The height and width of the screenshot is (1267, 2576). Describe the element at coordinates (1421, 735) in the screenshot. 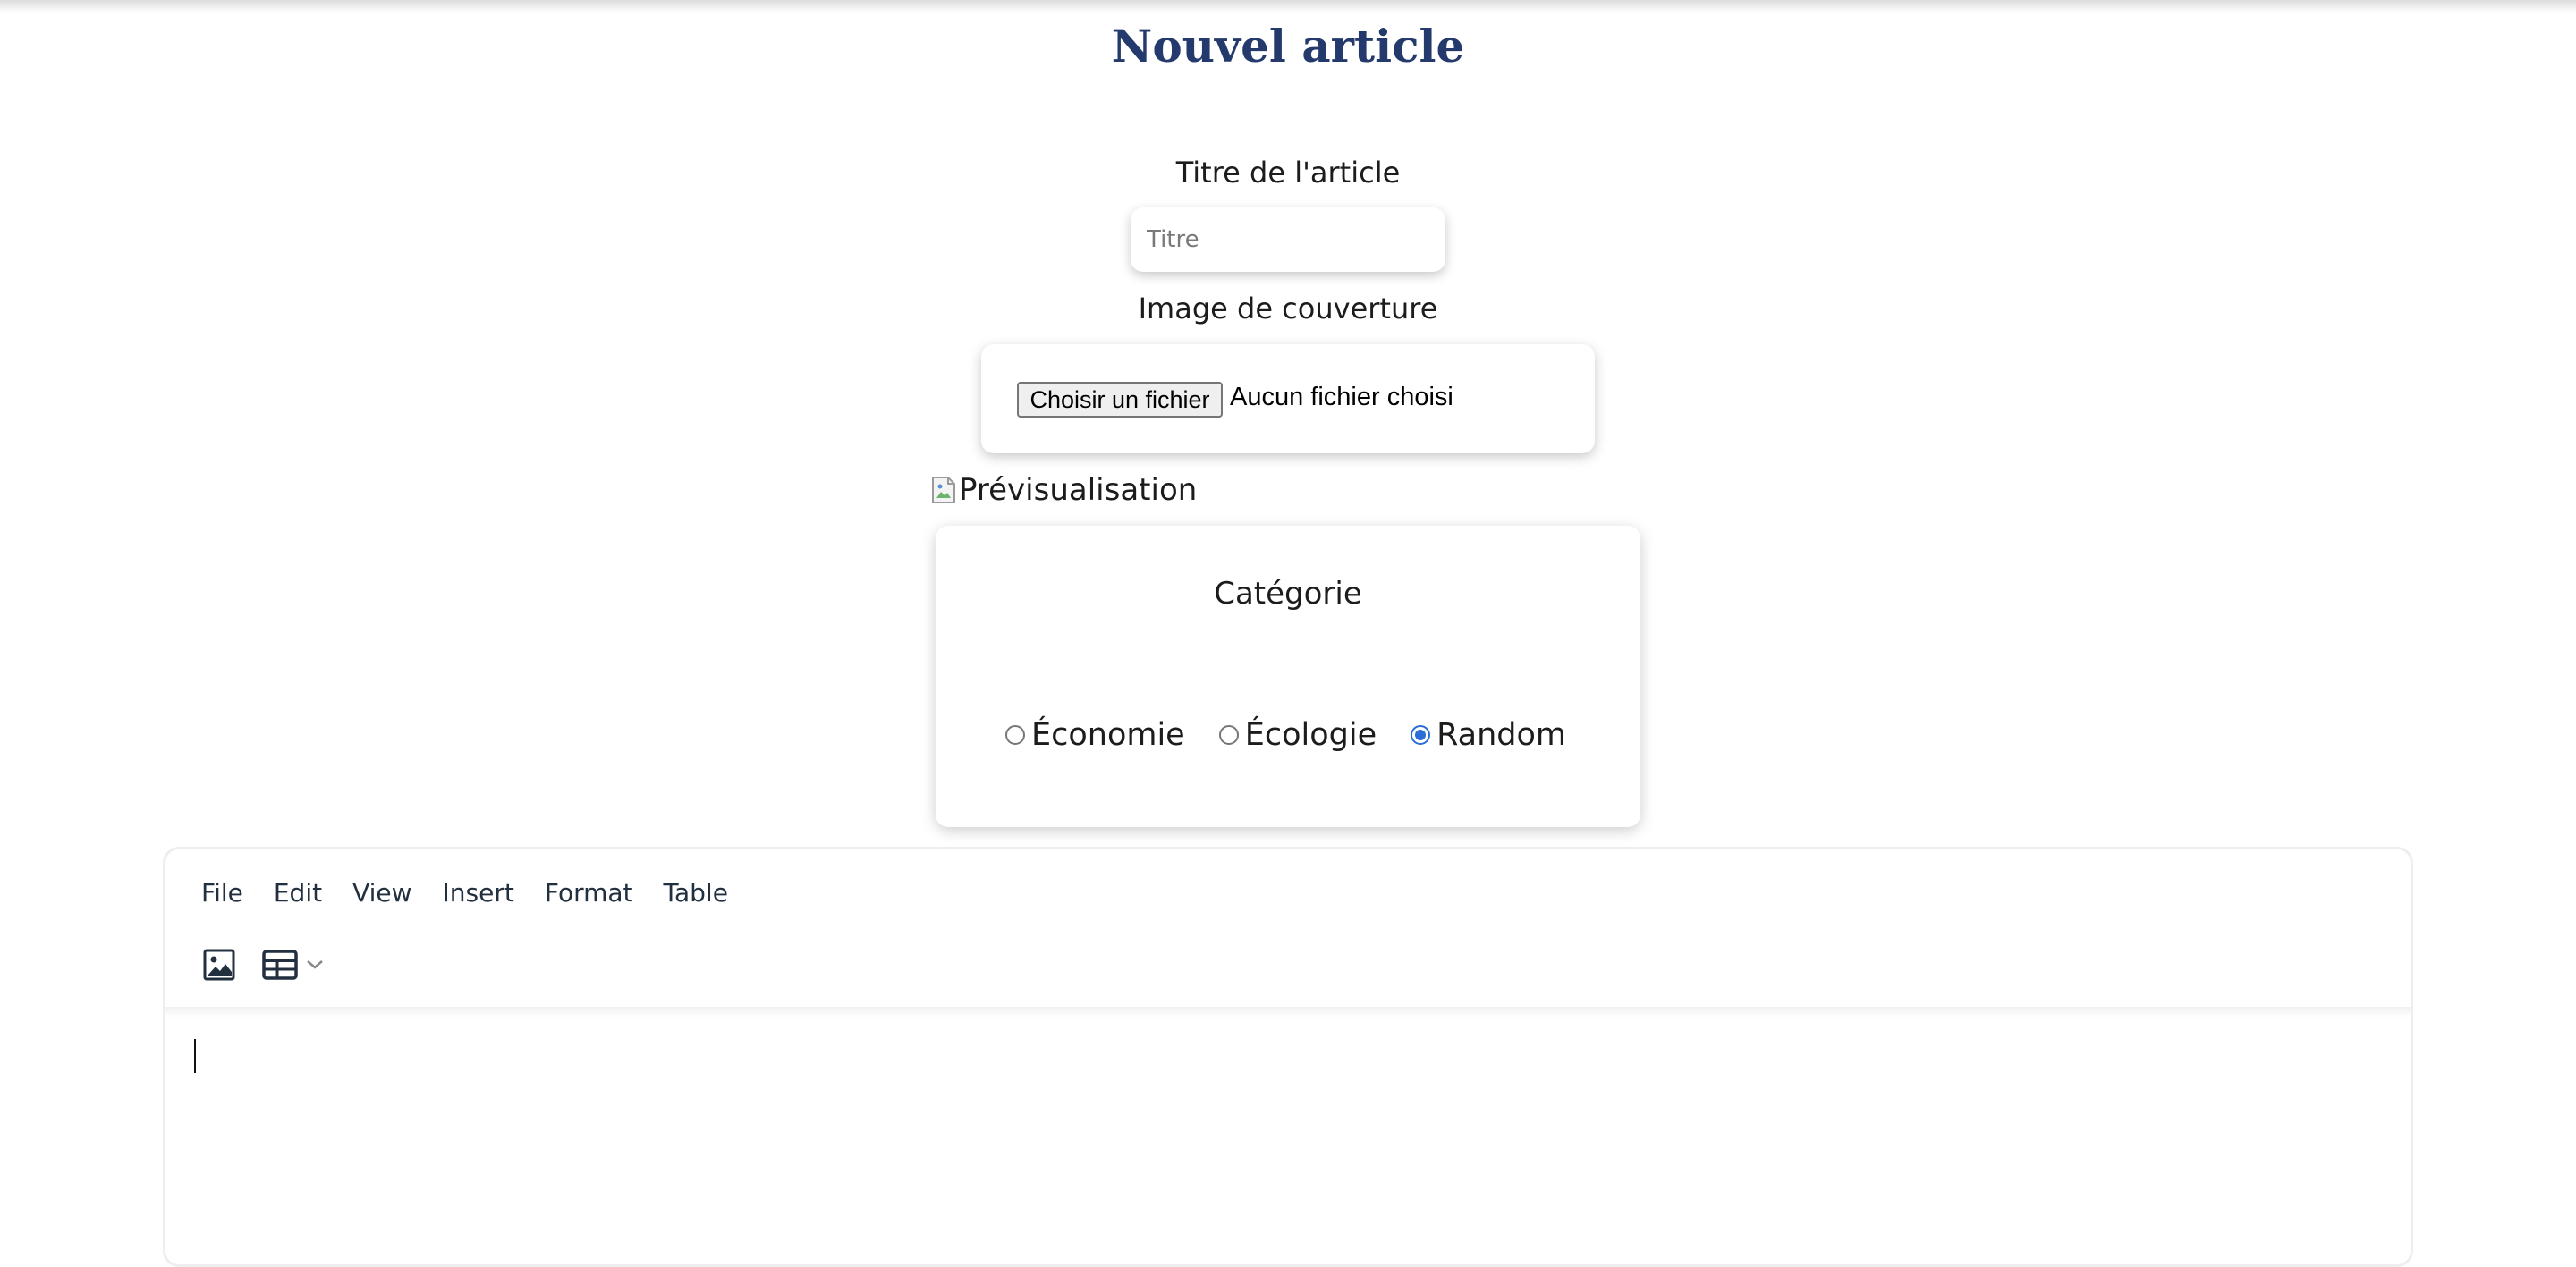

I see `radio-random` at that location.